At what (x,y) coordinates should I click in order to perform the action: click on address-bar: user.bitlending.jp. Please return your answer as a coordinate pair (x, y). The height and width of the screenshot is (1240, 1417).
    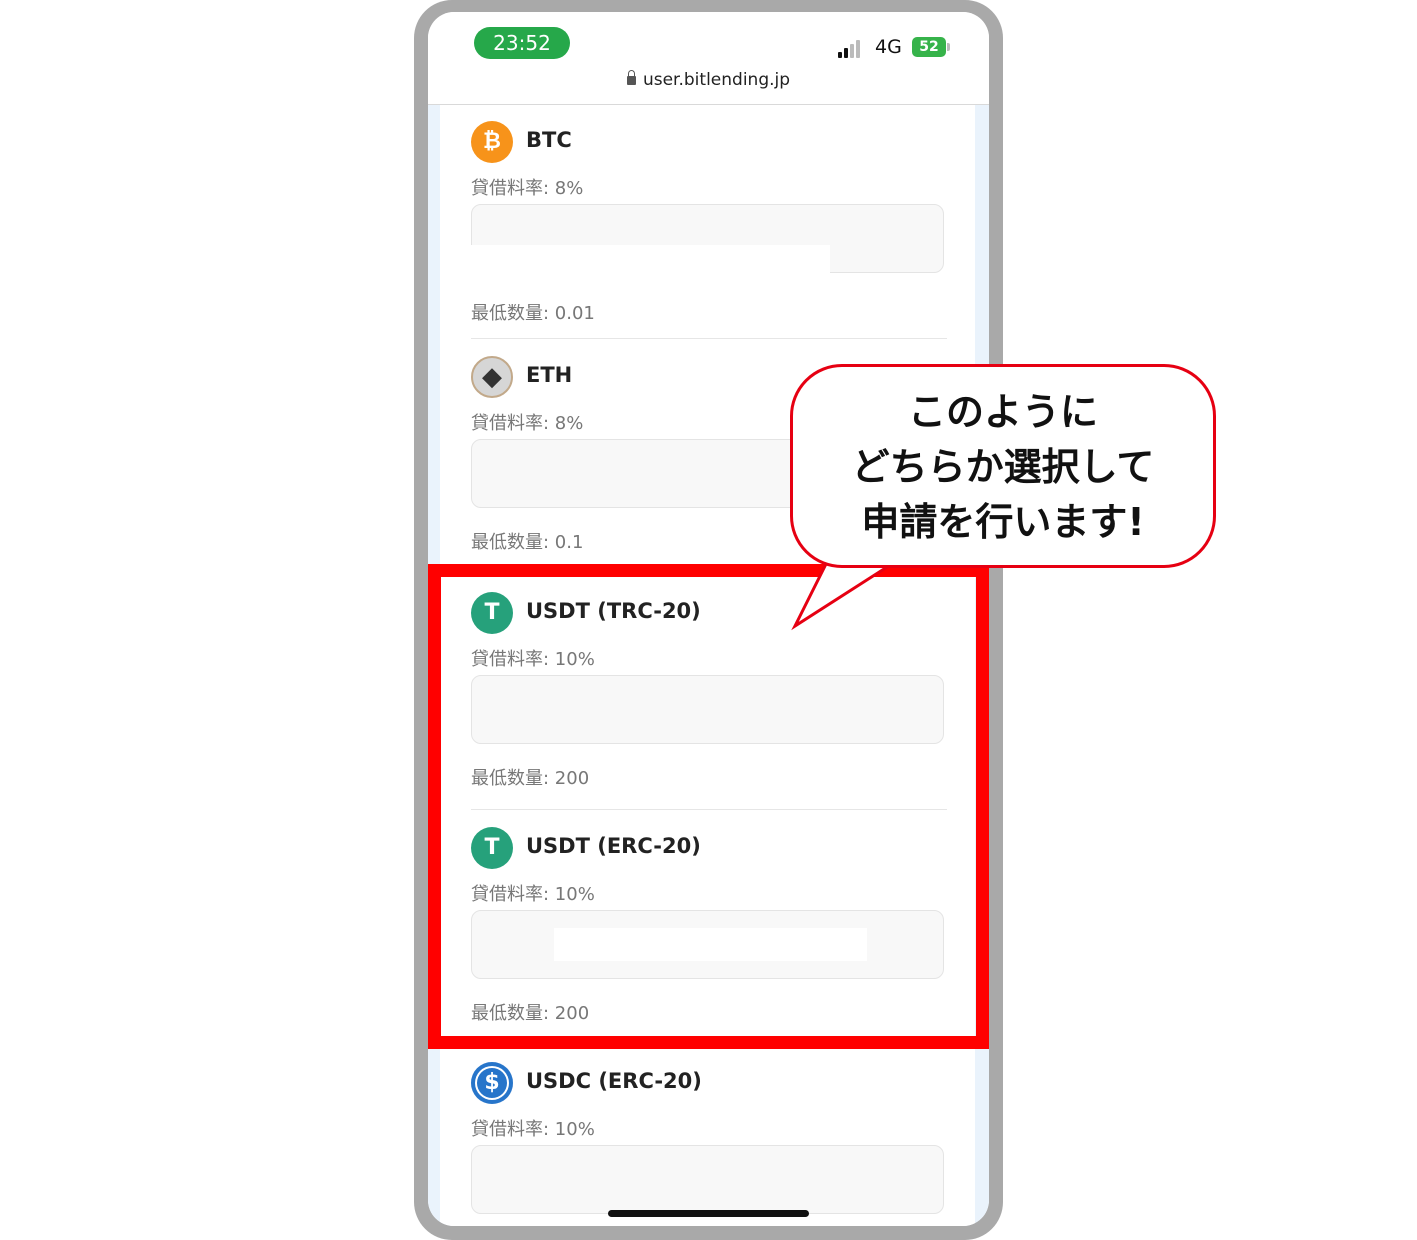
    Looking at the image, I should click on (708, 80).